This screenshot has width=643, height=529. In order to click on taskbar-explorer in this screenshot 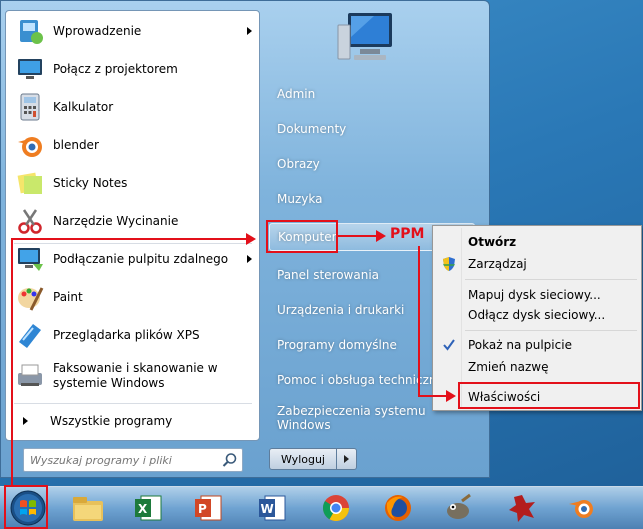, I will do `click(88, 508)`.